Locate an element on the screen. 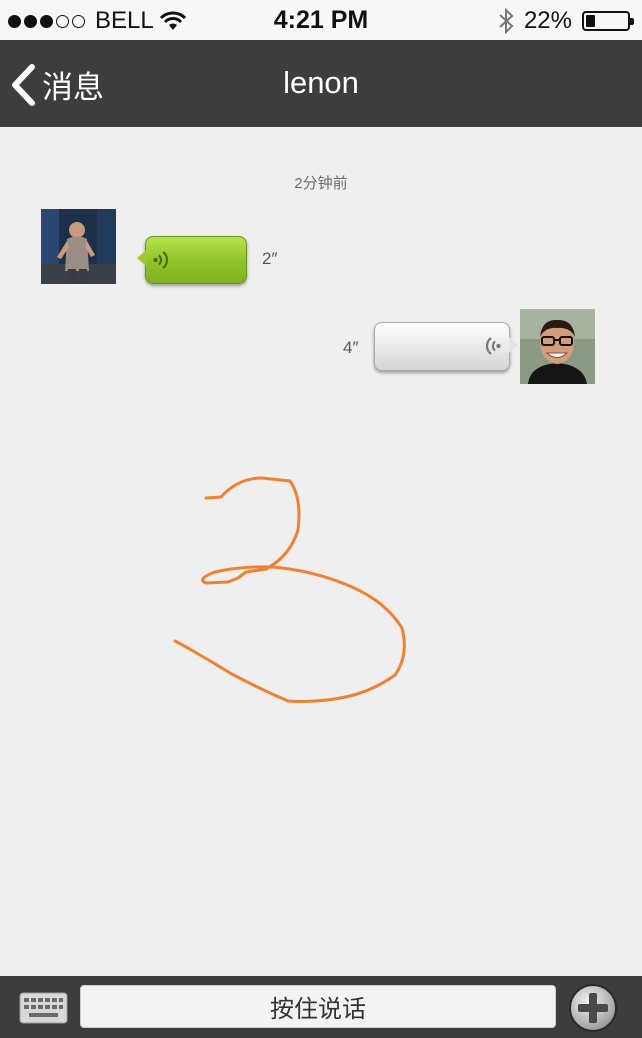 The image size is (642, 1038). input-bar: 按住说话 is located at coordinates (321, 1007).